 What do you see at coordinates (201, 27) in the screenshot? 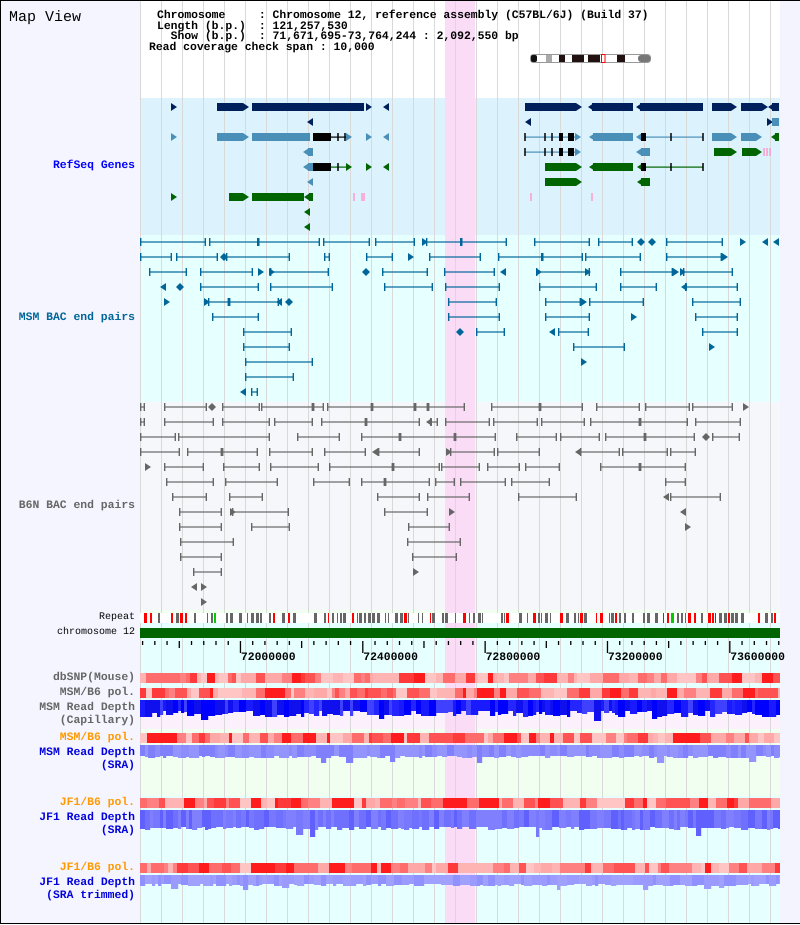
I see `info-label: Length (b.p.)` at bounding box center [201, 27].